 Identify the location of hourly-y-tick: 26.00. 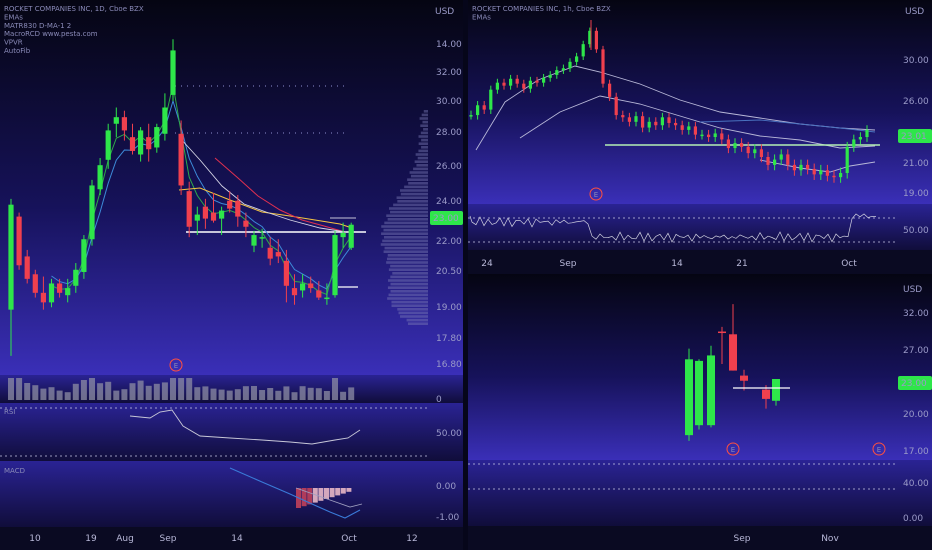
(916, 102).